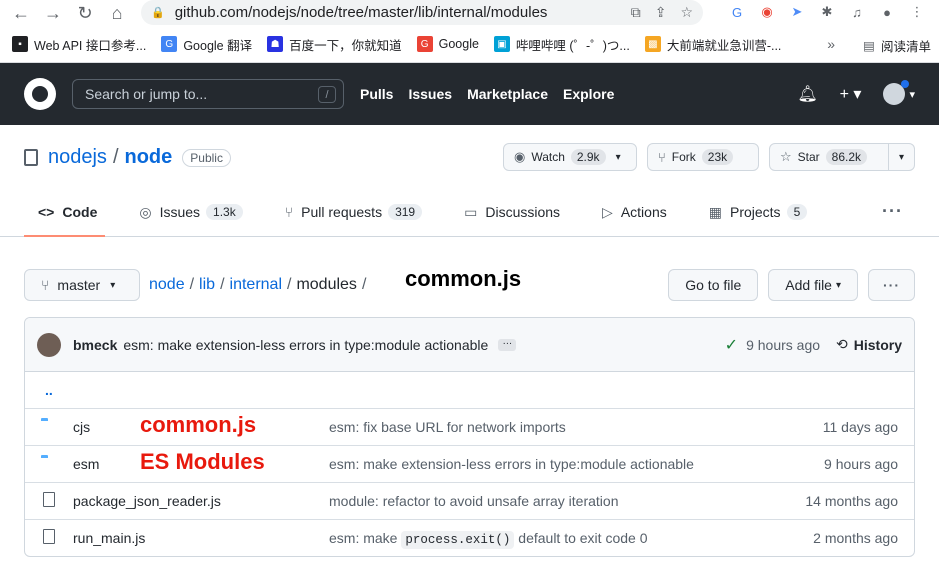  What do you see at coordinates (458, 44) in the screenshot?
I see `bookmark-label: Google` at bounding box center [458, 44].